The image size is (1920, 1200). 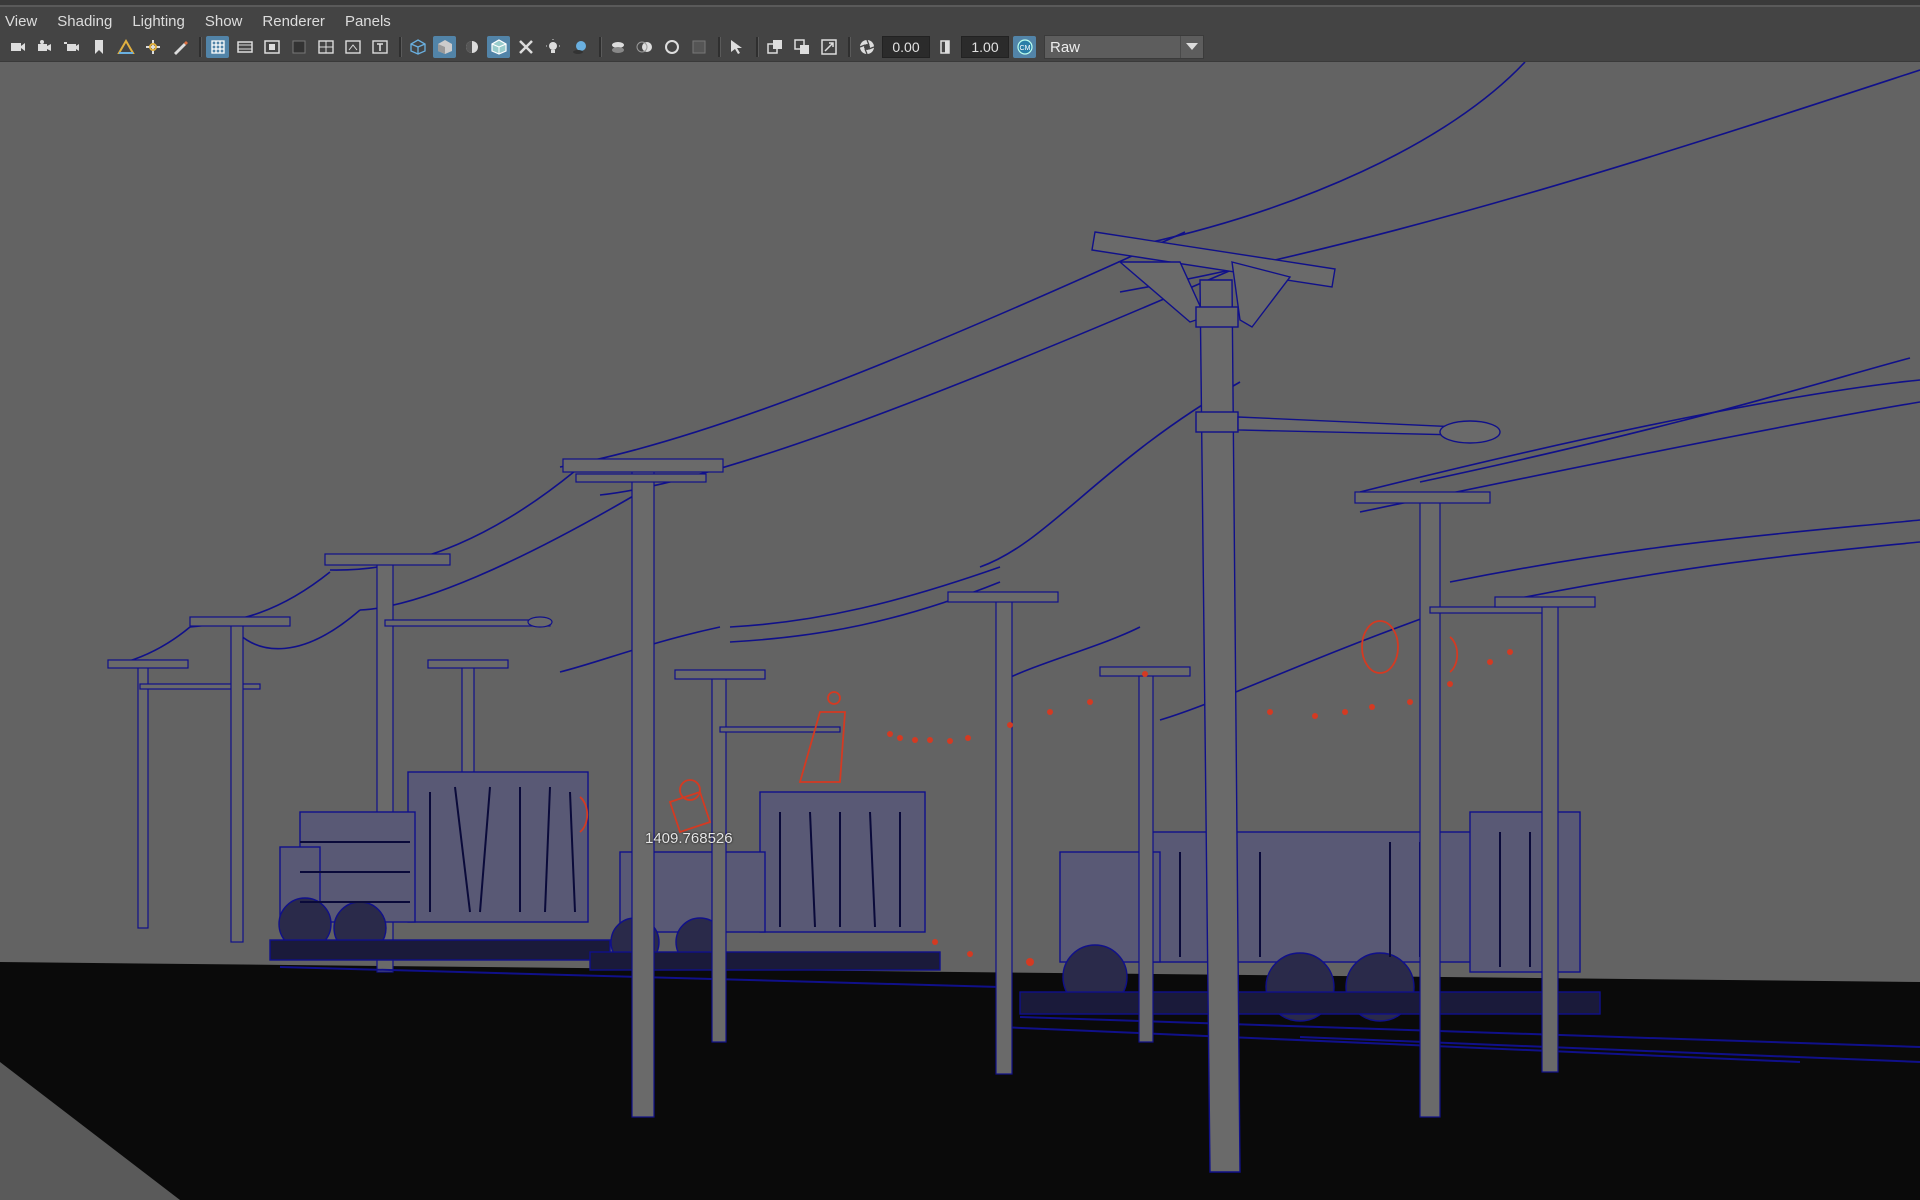 What do you see at coordinates (617, 47) in the screenshot?
I see `screen-space-ao-icon` at bounding box center [617, 47].